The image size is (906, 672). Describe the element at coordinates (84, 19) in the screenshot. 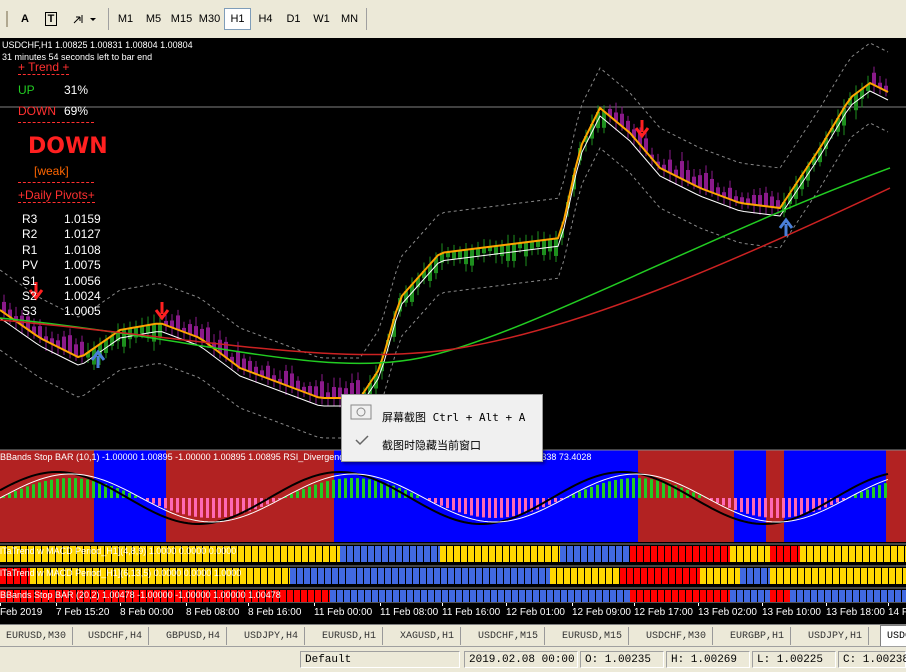

I see `arrows-tool-button` at that location.